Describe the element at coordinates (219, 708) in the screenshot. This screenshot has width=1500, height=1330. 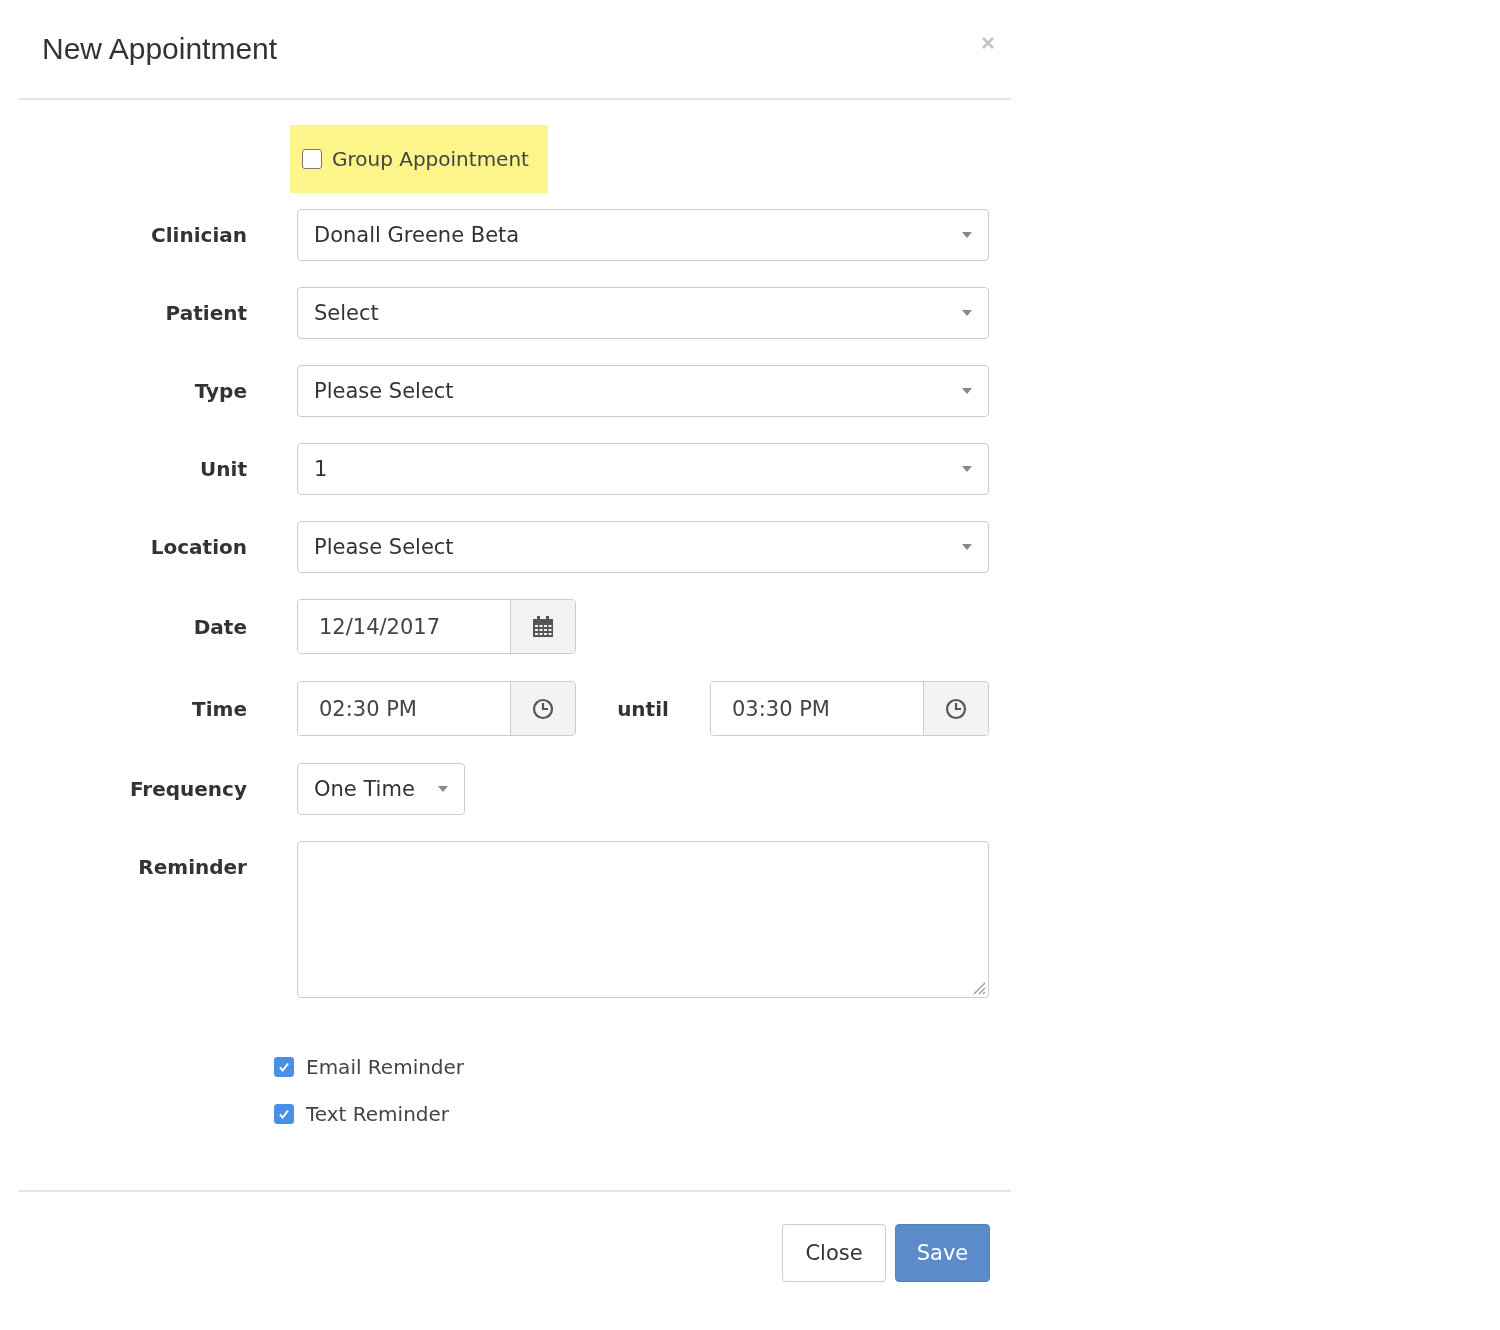
I see `field-label: Time` at that location.